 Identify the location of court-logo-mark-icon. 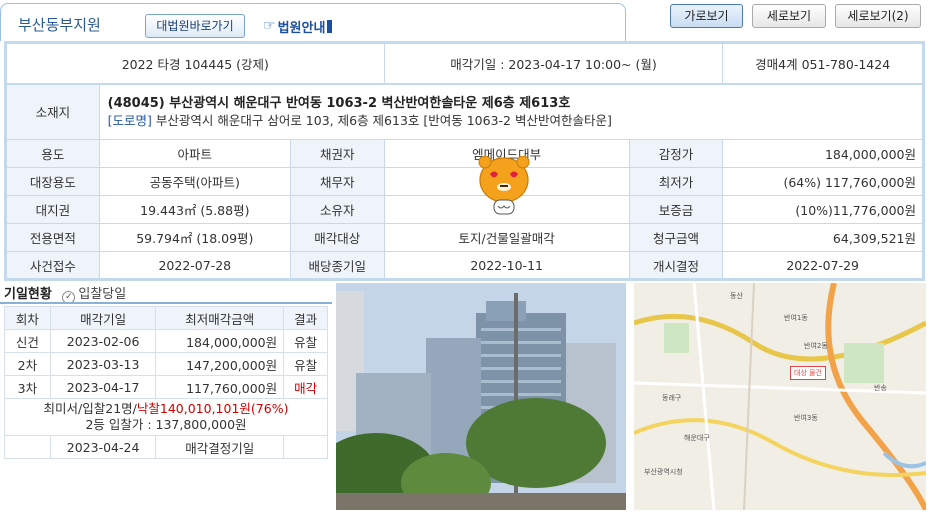
(330, 26).